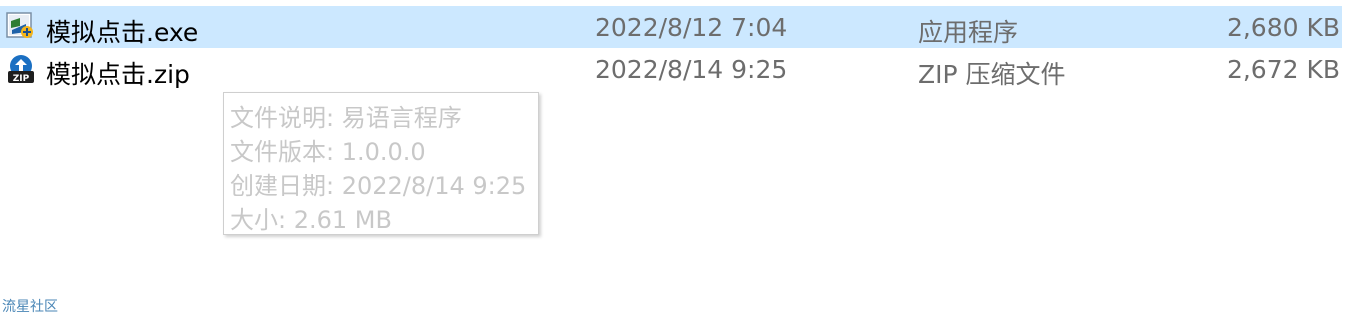  Describe the element at coordinates (691, 69) in the screenshot. I see `file-date: 2022/8/14 9:25` at that location.